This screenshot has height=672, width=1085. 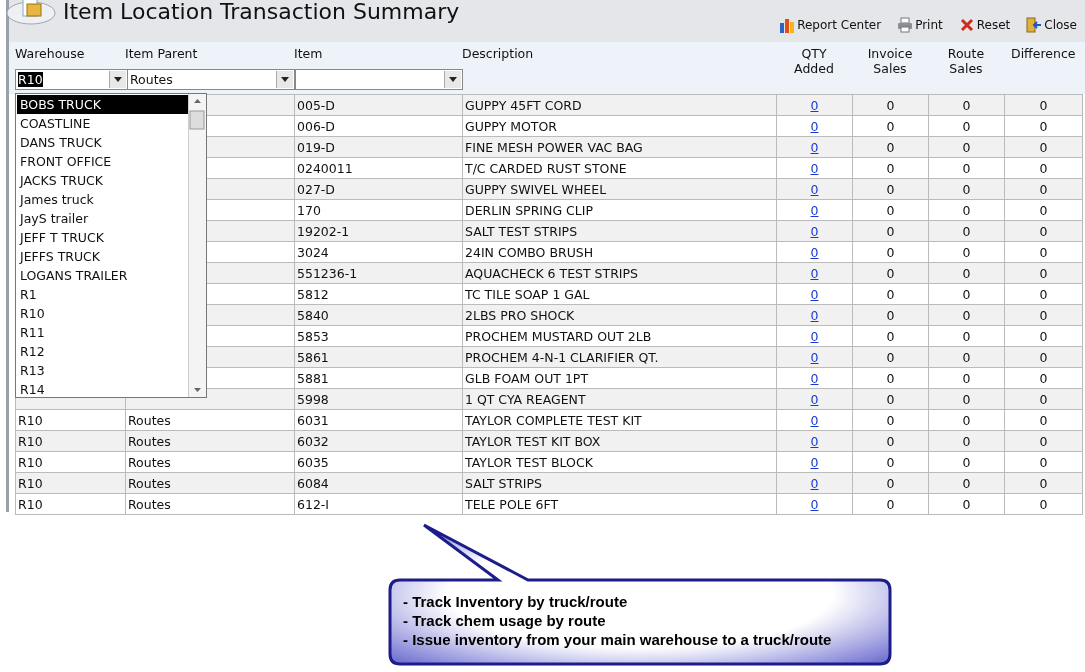 I want to click on table-cell: 5881, so click(x=378, y=378).